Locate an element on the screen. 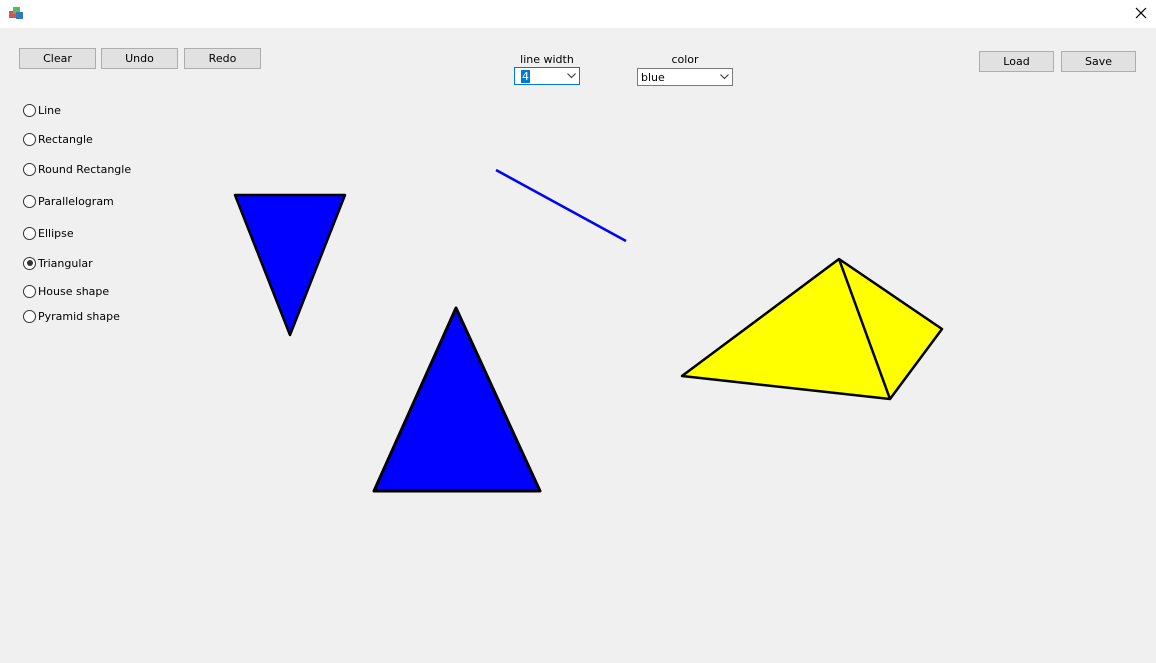 Image resolution: width=1156 pixels, height=663 pixels. radio-line: Line is located at coordinates (42, 110).